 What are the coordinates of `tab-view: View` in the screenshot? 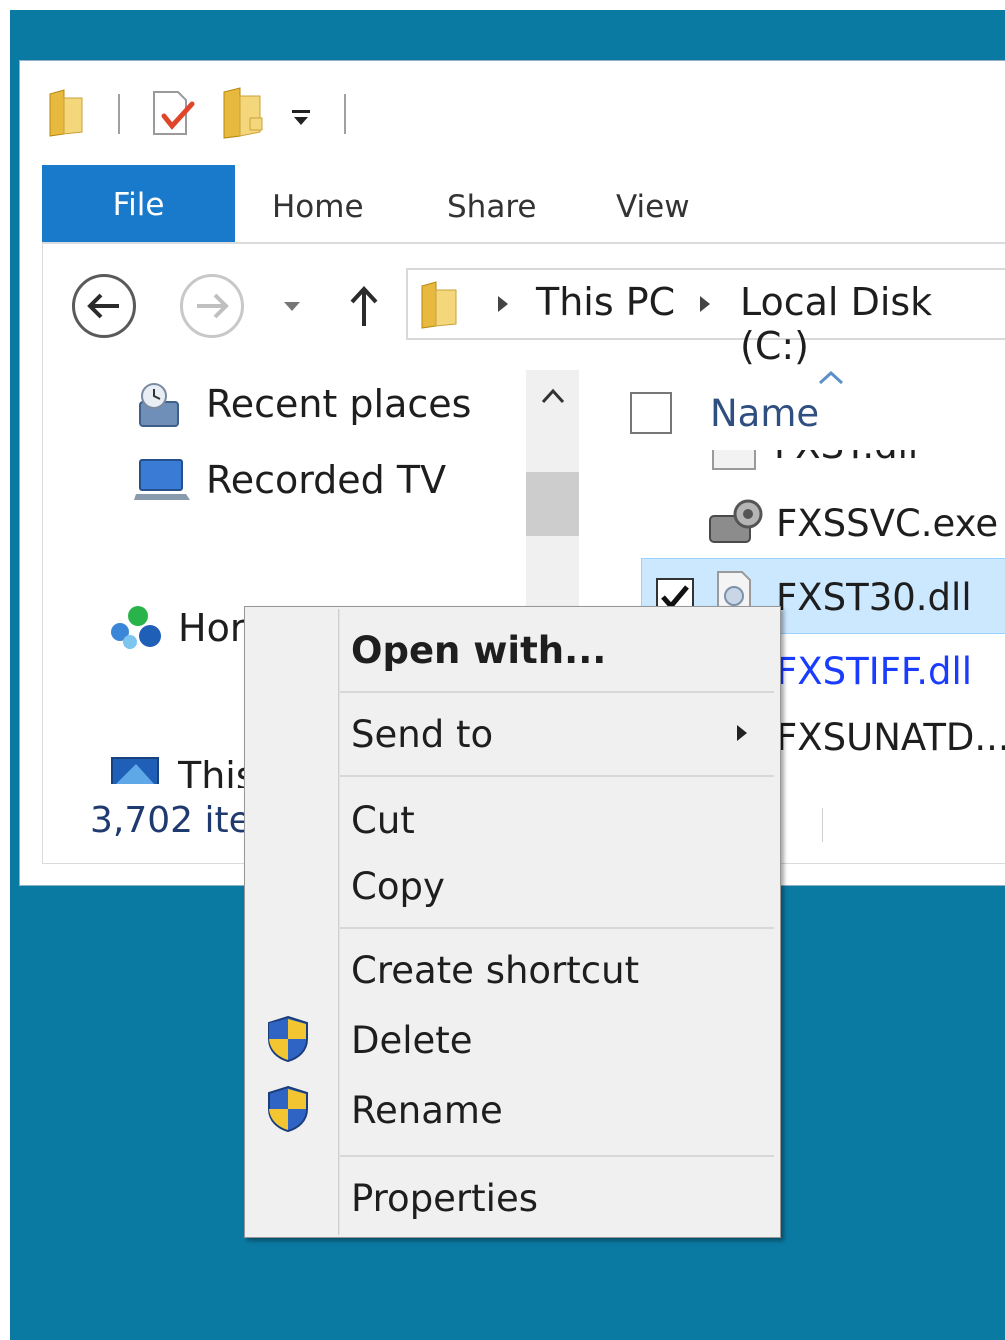 It's located at (653, 203).